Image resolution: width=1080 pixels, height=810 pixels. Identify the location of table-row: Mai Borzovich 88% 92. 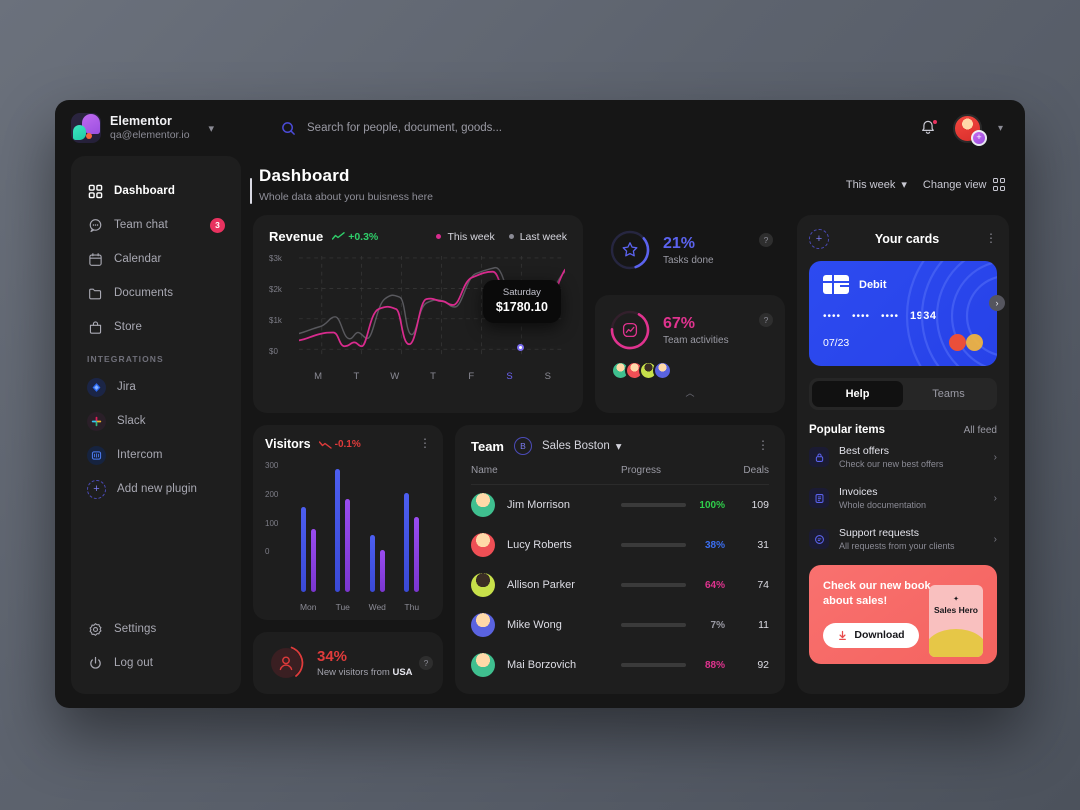
(620, 665).